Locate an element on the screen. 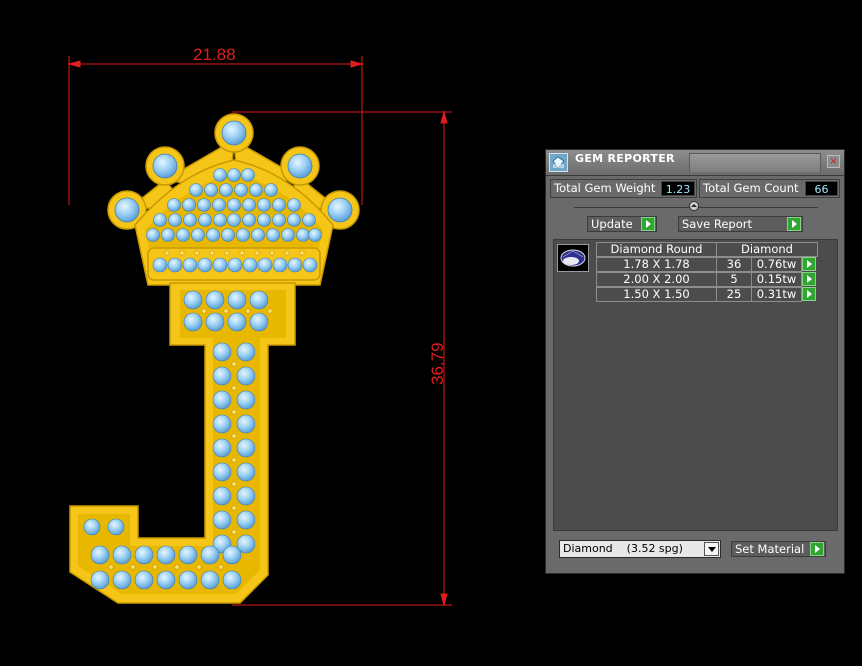 Image resolution: width=862 pixels, height=666 pixels. height-dimension-label: 36.79 is located at coordinates (437, 363).